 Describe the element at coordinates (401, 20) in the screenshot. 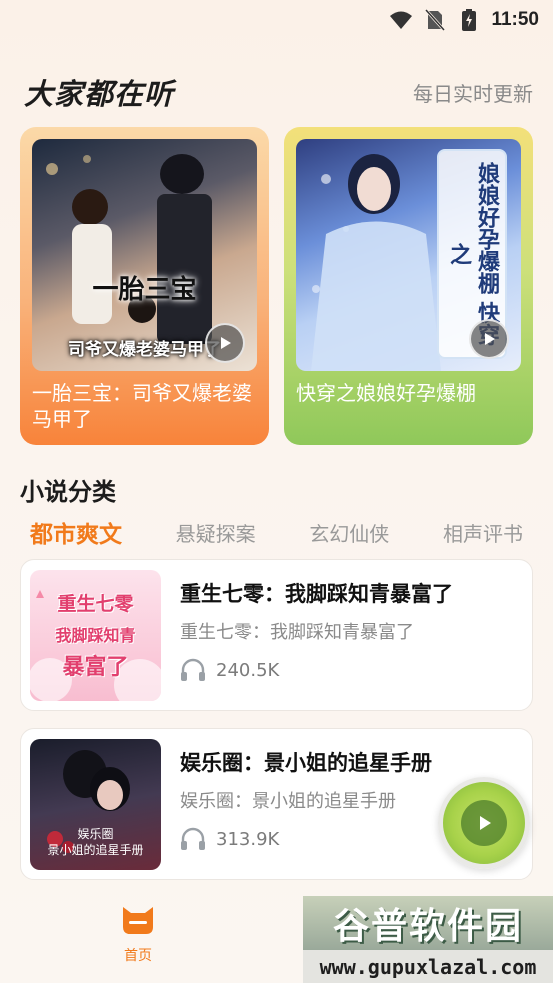

I see `wifi-icon` at that location.